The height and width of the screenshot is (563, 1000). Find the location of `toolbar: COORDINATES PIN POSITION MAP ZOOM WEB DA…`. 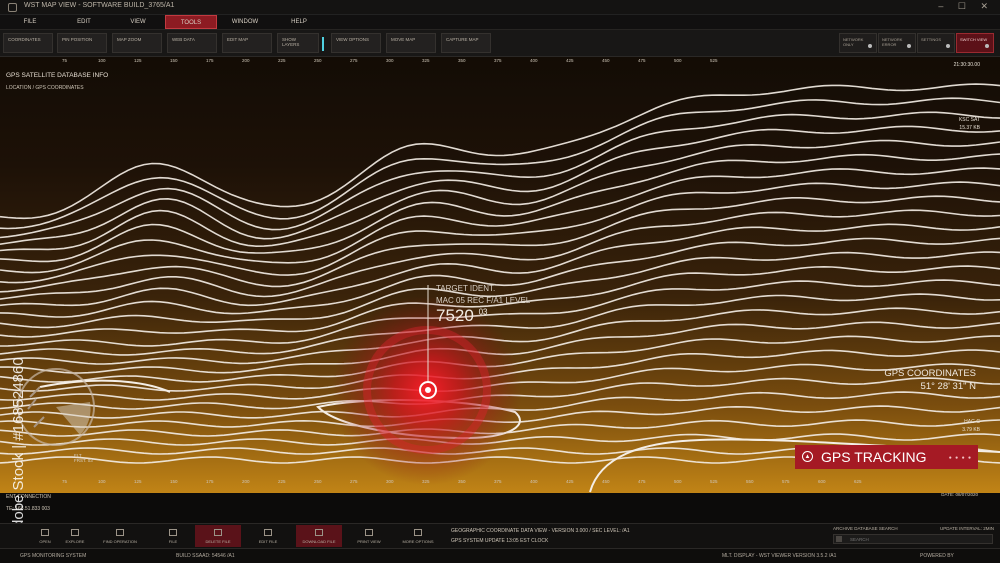

toolbar: COORDINATES PIN POSITION MAP ZOOM WEB DA… is located at coordinates (500, 43).